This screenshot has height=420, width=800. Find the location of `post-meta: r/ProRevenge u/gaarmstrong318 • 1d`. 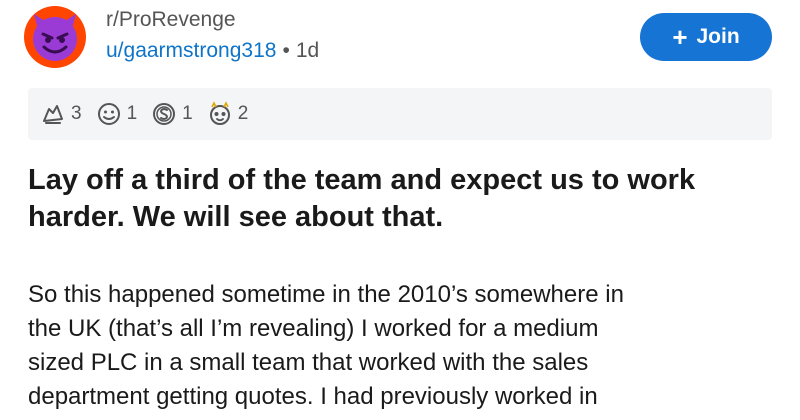

post-meta: r/ProRevenge u/gaarmstrong318 • 1d is located at coordinates (212, 36).